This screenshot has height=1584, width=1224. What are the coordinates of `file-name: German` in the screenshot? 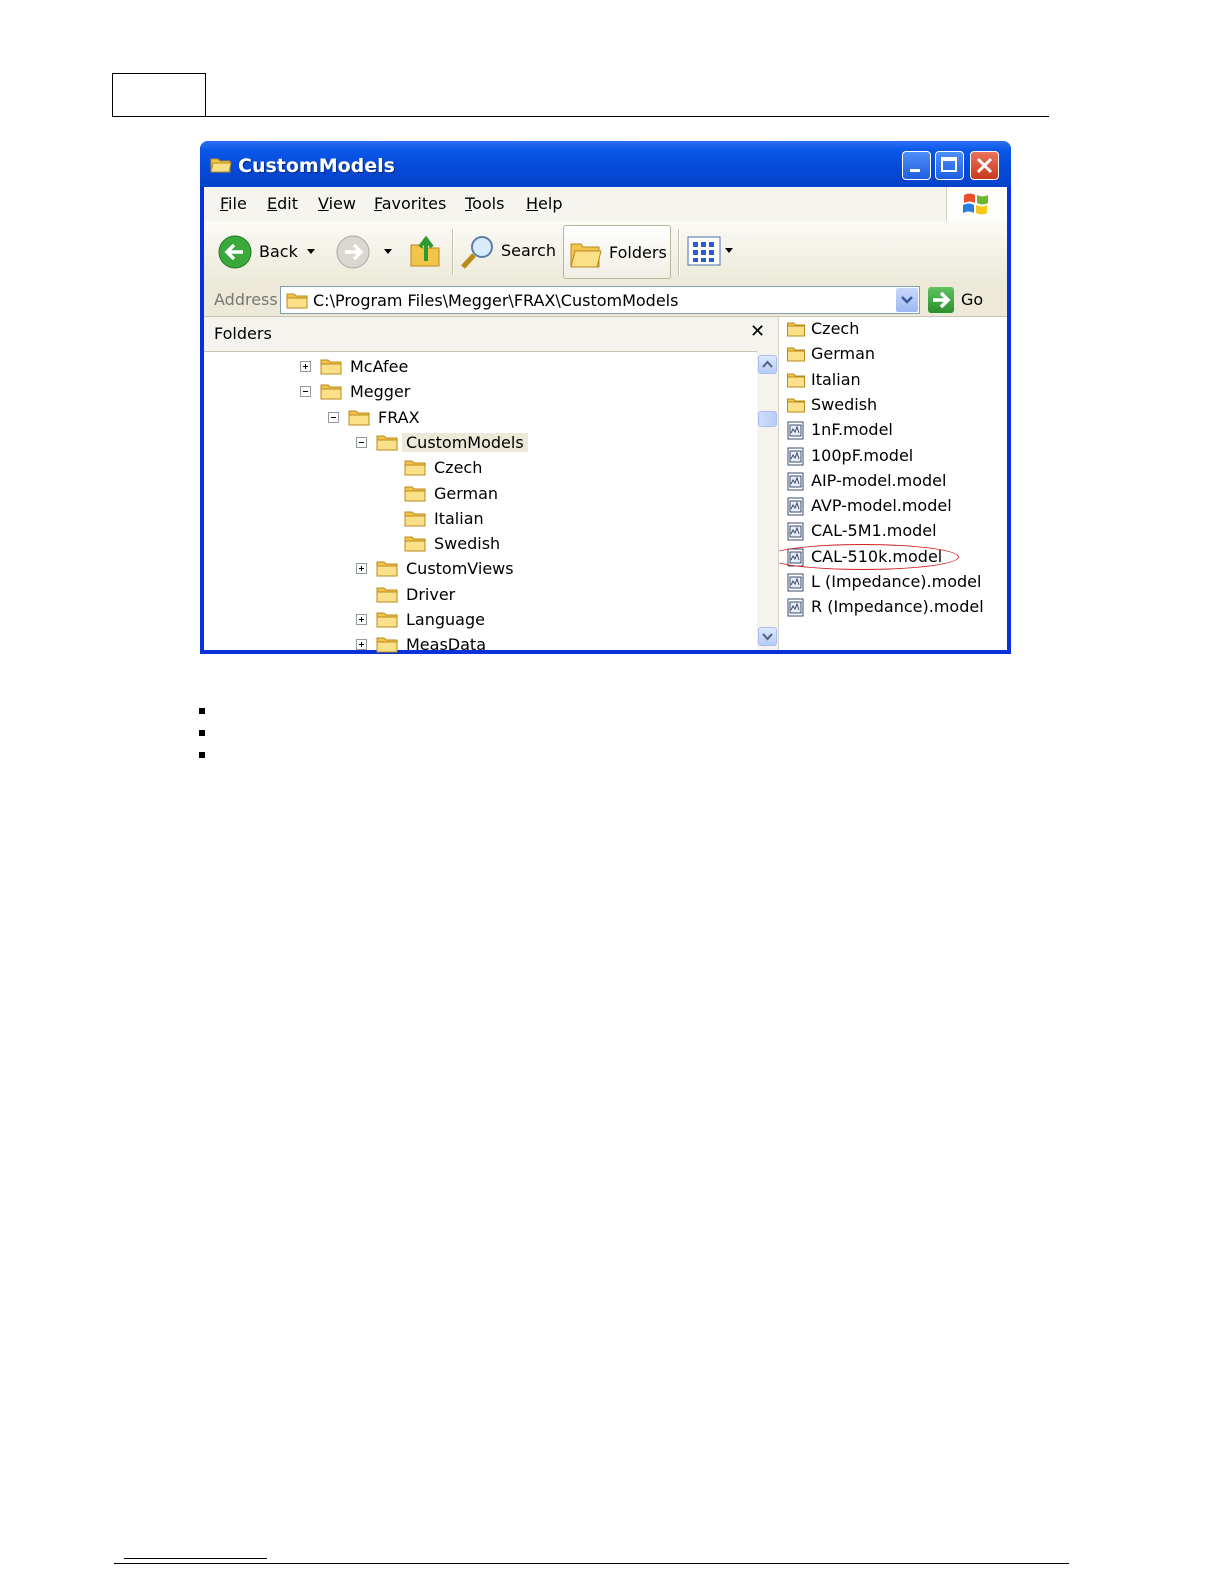 It's located at (843, 354).